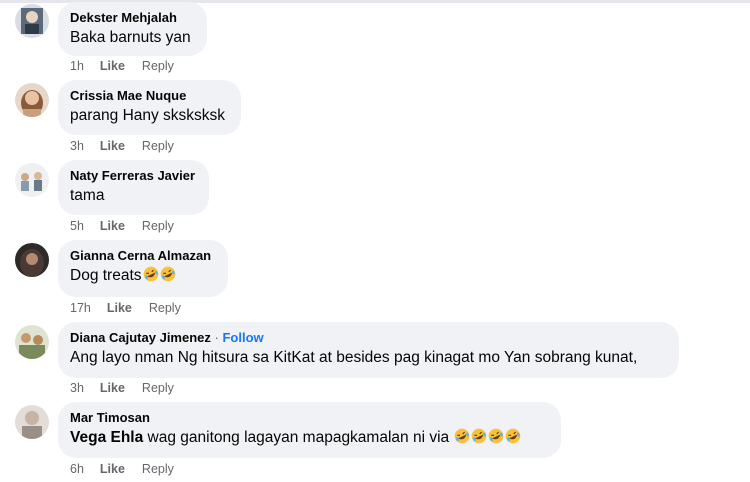  Describe the element at coordinates (133, 175) in the screenshot. I see `comment-author: Naty Ferreras Javier` at that location.